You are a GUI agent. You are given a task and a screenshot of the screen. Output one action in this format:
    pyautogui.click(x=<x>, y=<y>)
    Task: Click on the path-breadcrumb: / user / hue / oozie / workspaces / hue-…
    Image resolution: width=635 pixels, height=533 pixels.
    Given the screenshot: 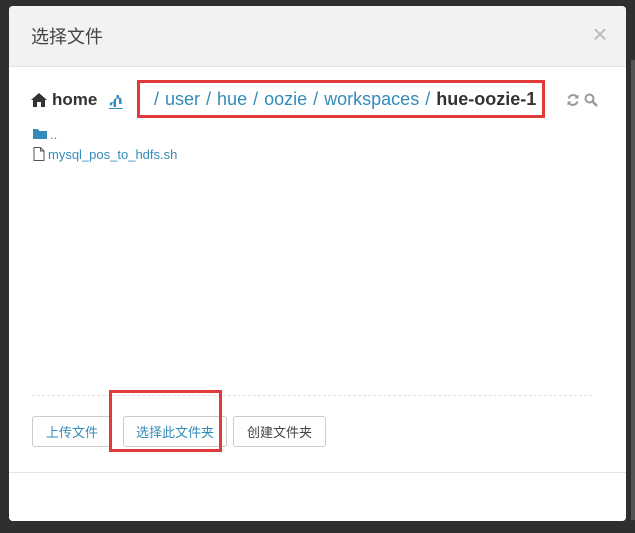 What is the action you would take?
    pyautogui.click(x=341, y=99)
    